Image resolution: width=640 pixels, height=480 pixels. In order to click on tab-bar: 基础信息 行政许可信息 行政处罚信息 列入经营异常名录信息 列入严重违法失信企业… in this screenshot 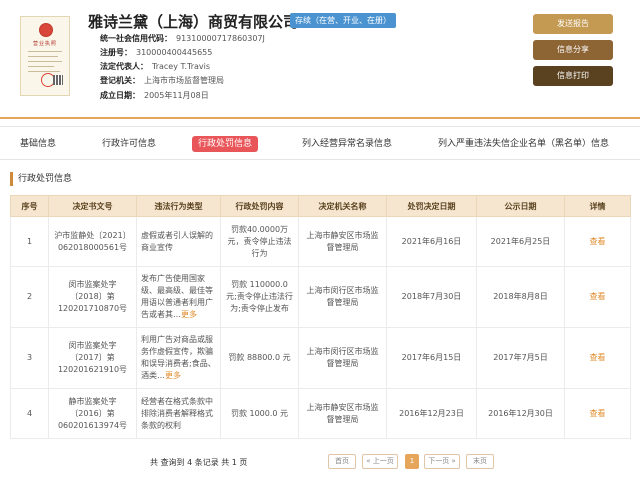, I will do `click(320, 143)`.